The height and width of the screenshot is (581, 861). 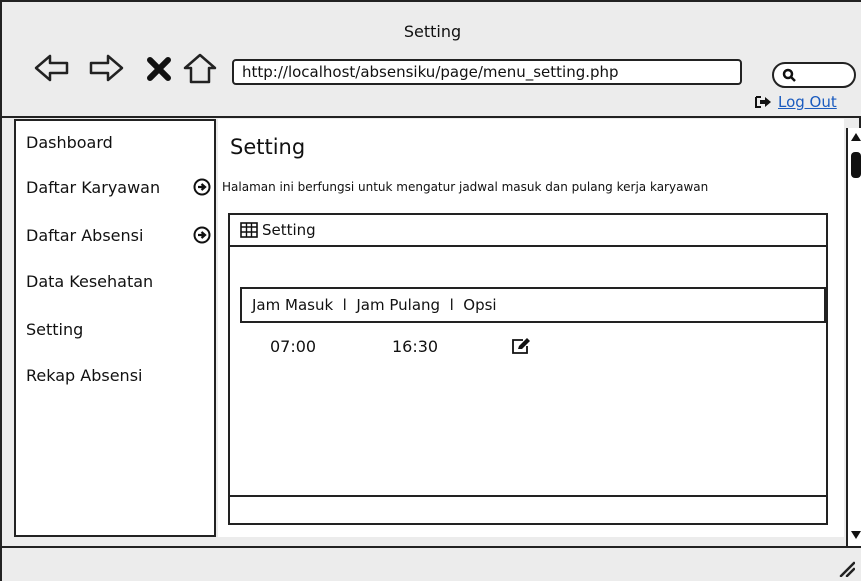 What do you see at coordinates (106, 68) in the screenshot?
I see `forward-icon` at bounding box center [106, 68].